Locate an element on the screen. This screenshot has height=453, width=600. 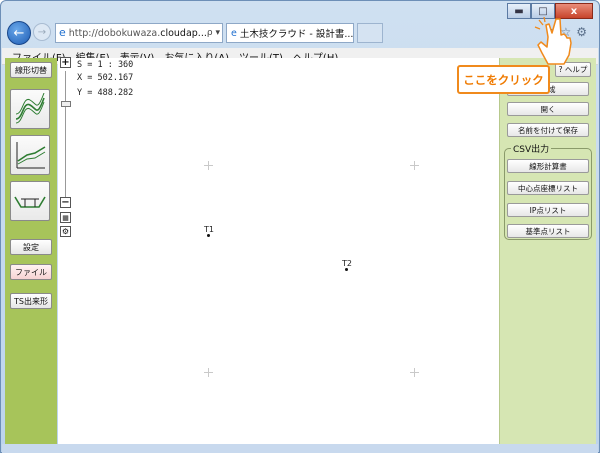
zoom-settings-button: ⚙ is located at coordinates (65, 231).